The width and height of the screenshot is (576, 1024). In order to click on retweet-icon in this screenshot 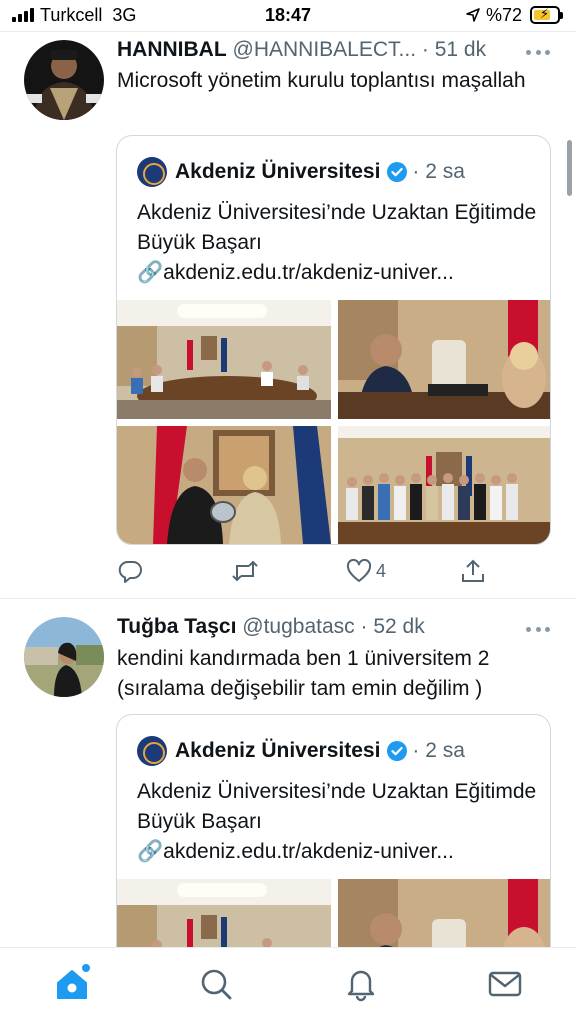, I will do `click(245, 571)`.